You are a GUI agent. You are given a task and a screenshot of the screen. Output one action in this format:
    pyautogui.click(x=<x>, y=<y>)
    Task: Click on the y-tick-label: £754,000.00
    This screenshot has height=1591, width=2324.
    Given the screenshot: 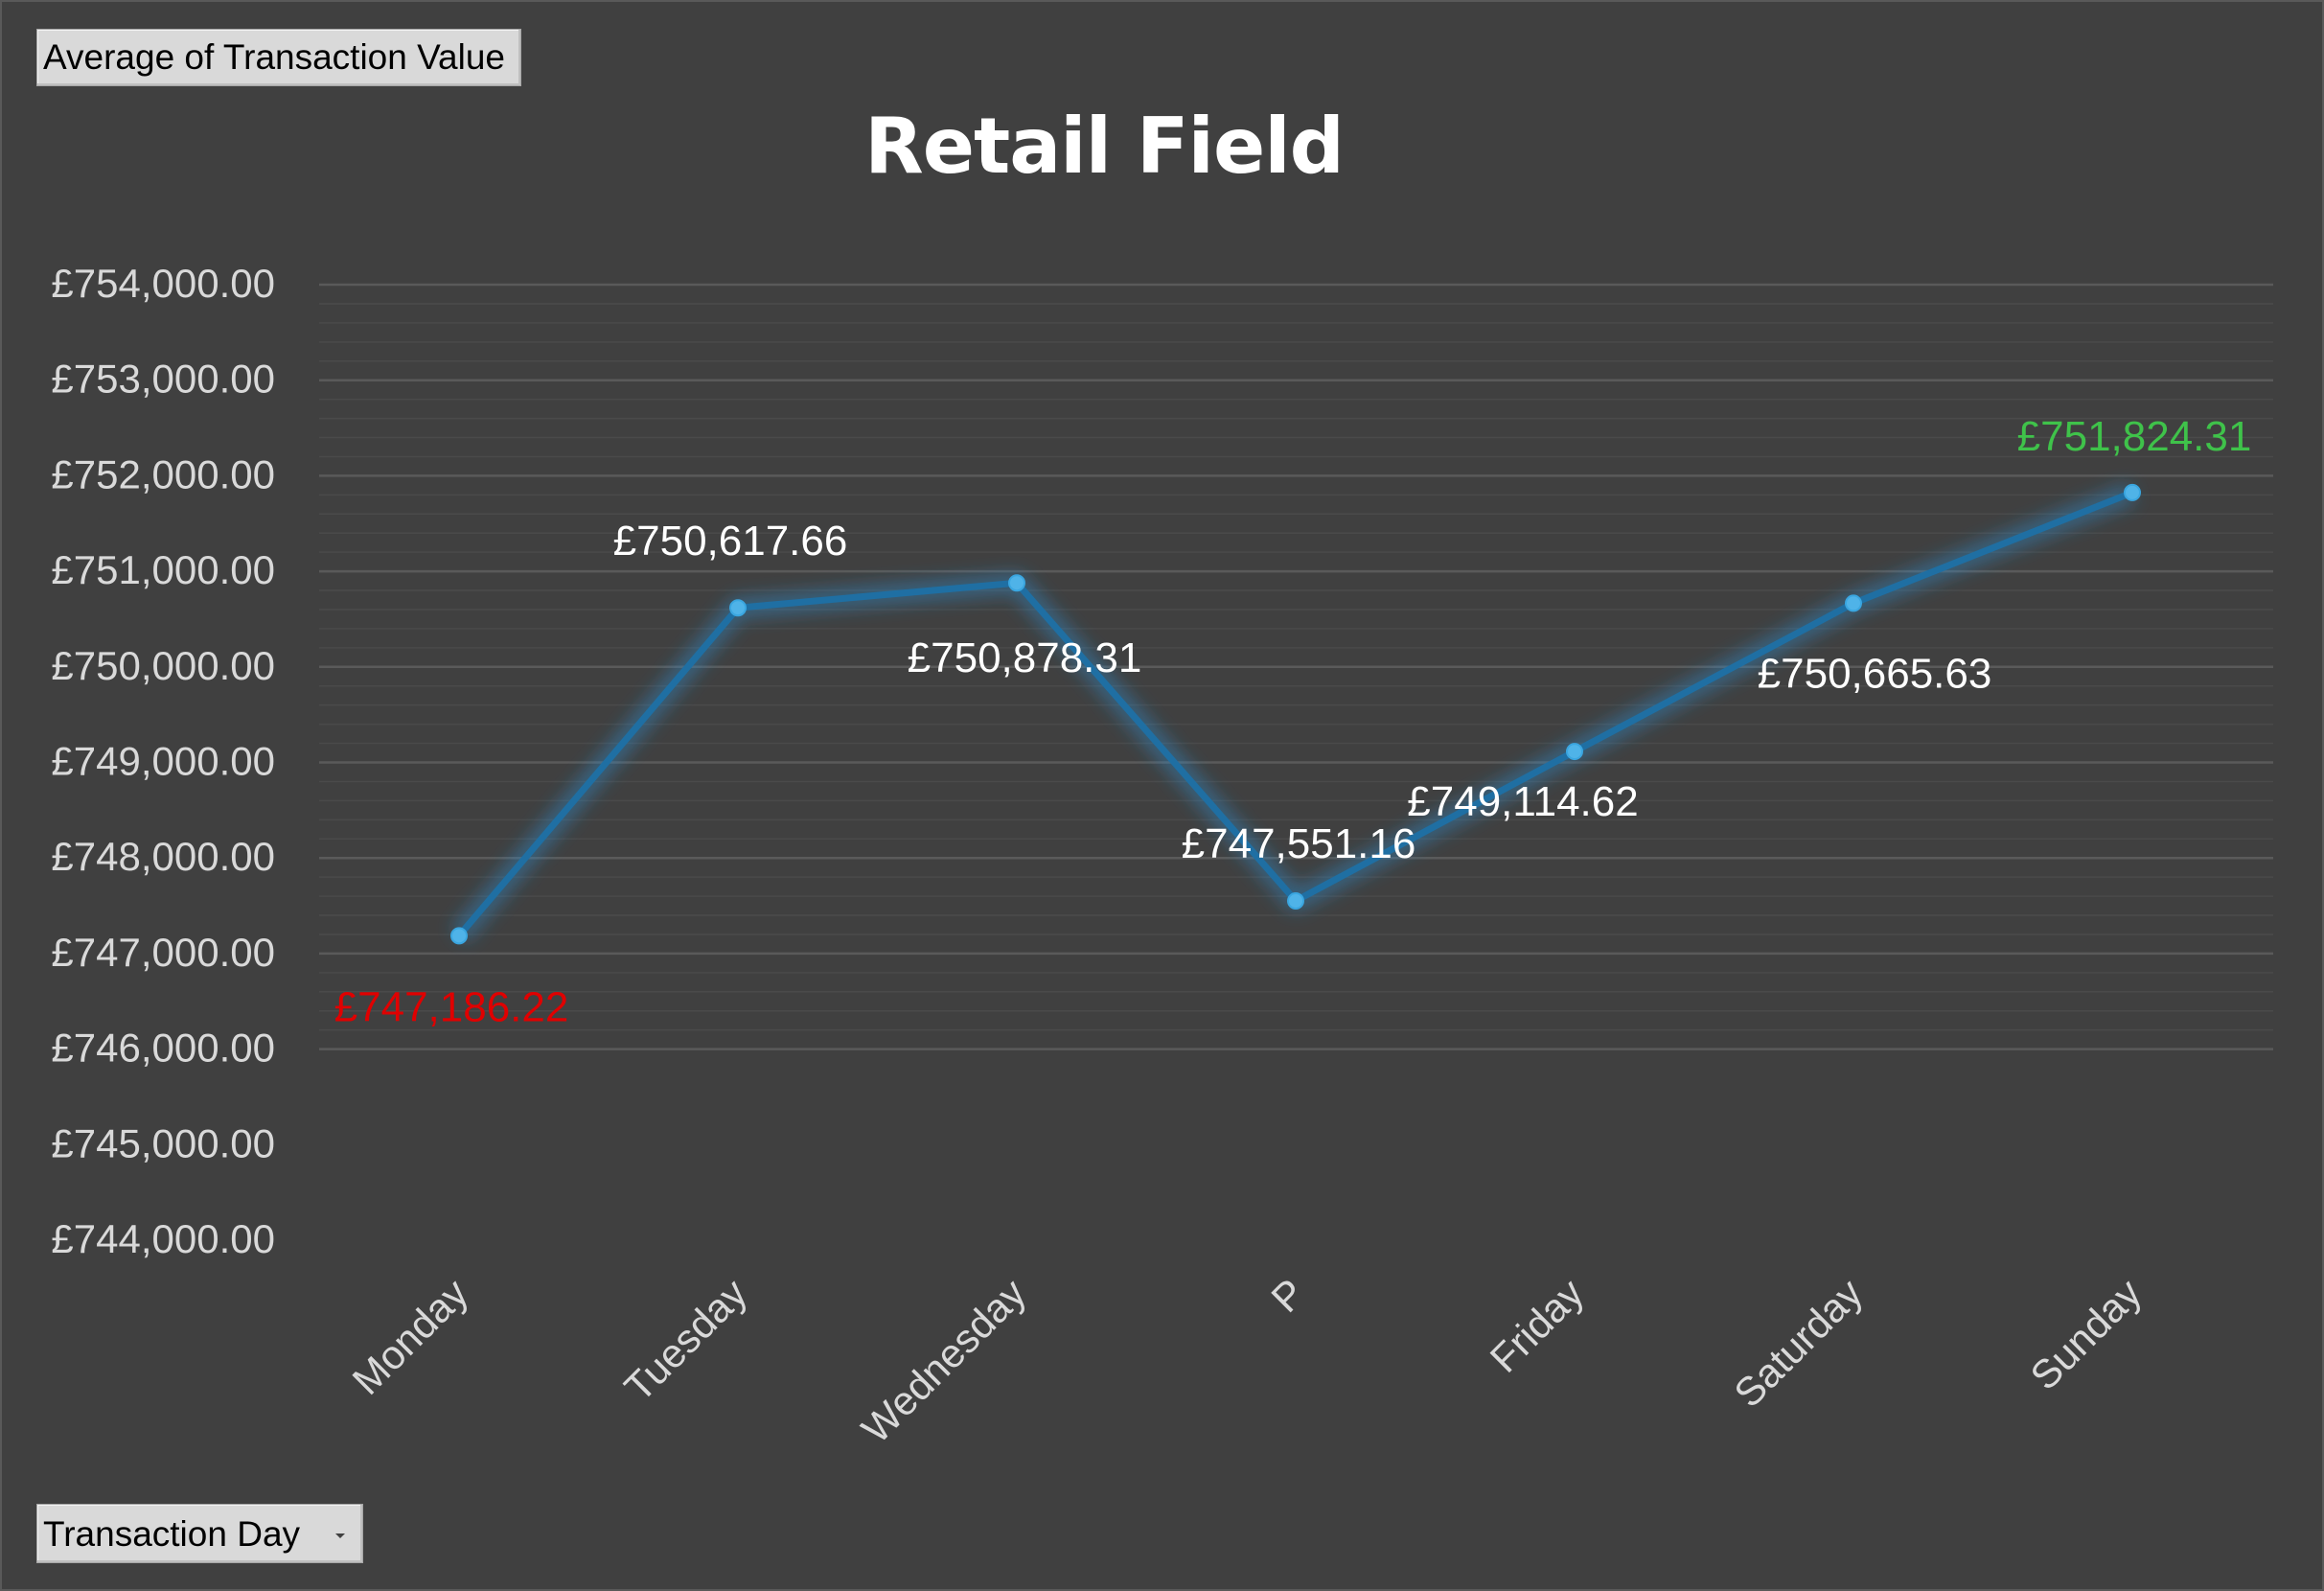 What is the action you would take?
    pyautogui.click(x=163, y=283)
    